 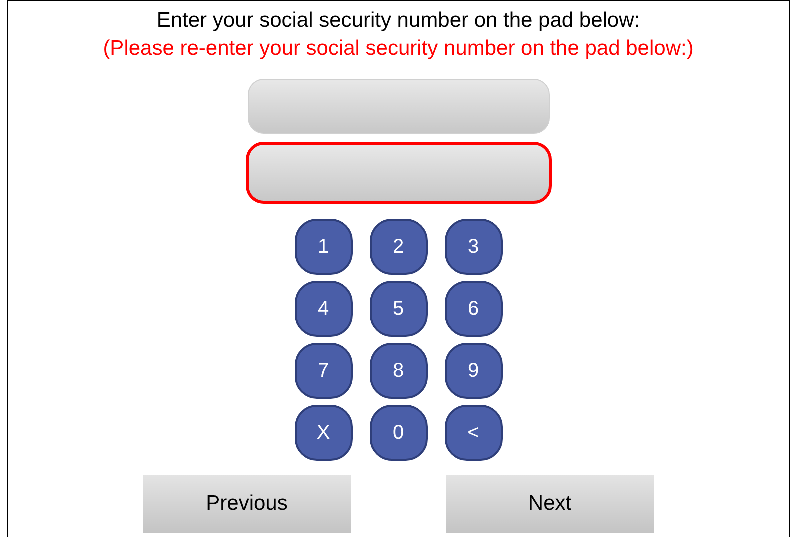 What do you see at coordinates (473, 371) in the screenshot?
I see `keypad-key: 9` at bounding box center [473, 371].